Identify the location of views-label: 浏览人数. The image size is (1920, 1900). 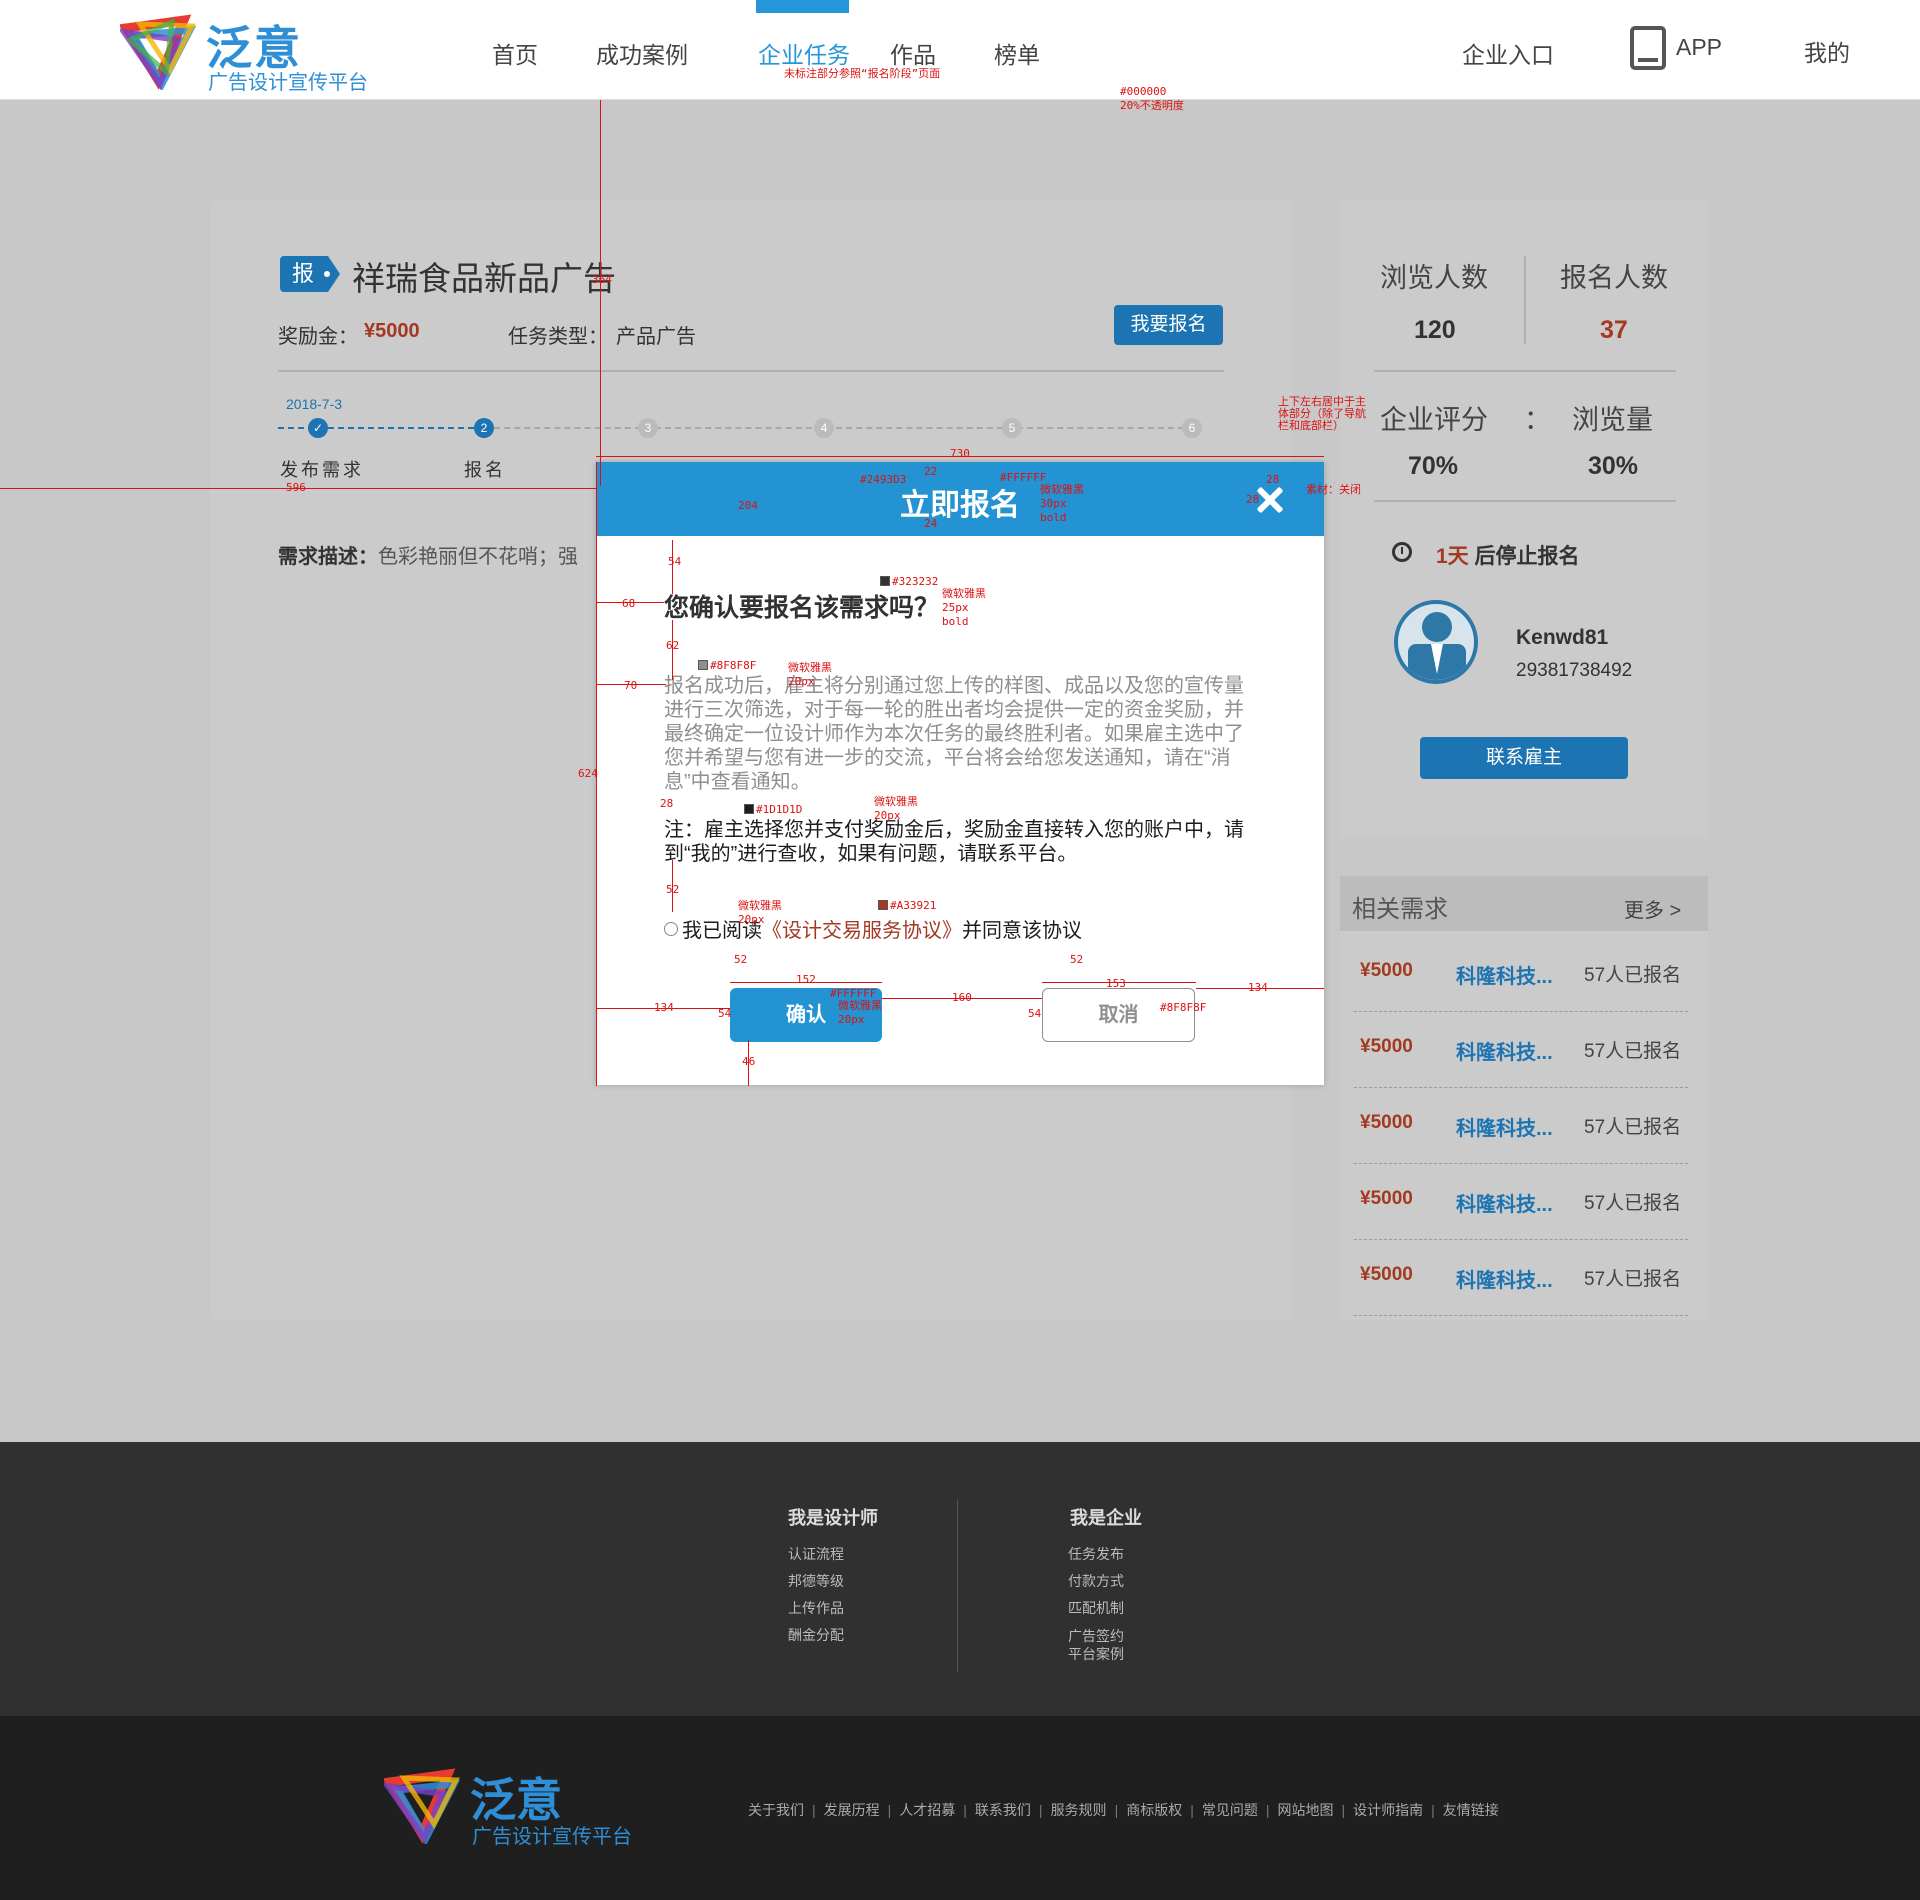
(1434, 278).